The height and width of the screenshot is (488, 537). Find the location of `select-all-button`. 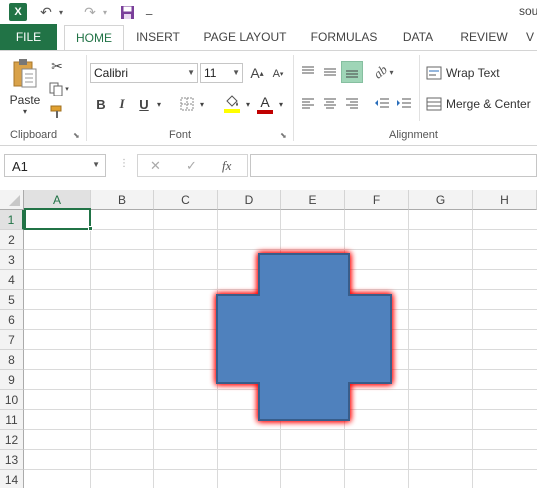

select-all-button is located at coordinates (12, 200).